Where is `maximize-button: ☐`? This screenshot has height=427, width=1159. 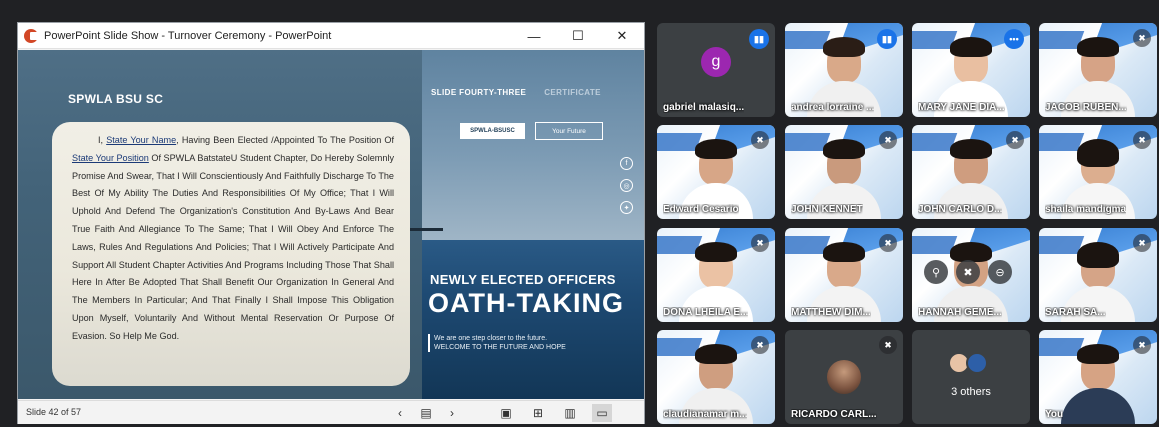
maximize-button: ☐ is located at coordinates (578, 36).